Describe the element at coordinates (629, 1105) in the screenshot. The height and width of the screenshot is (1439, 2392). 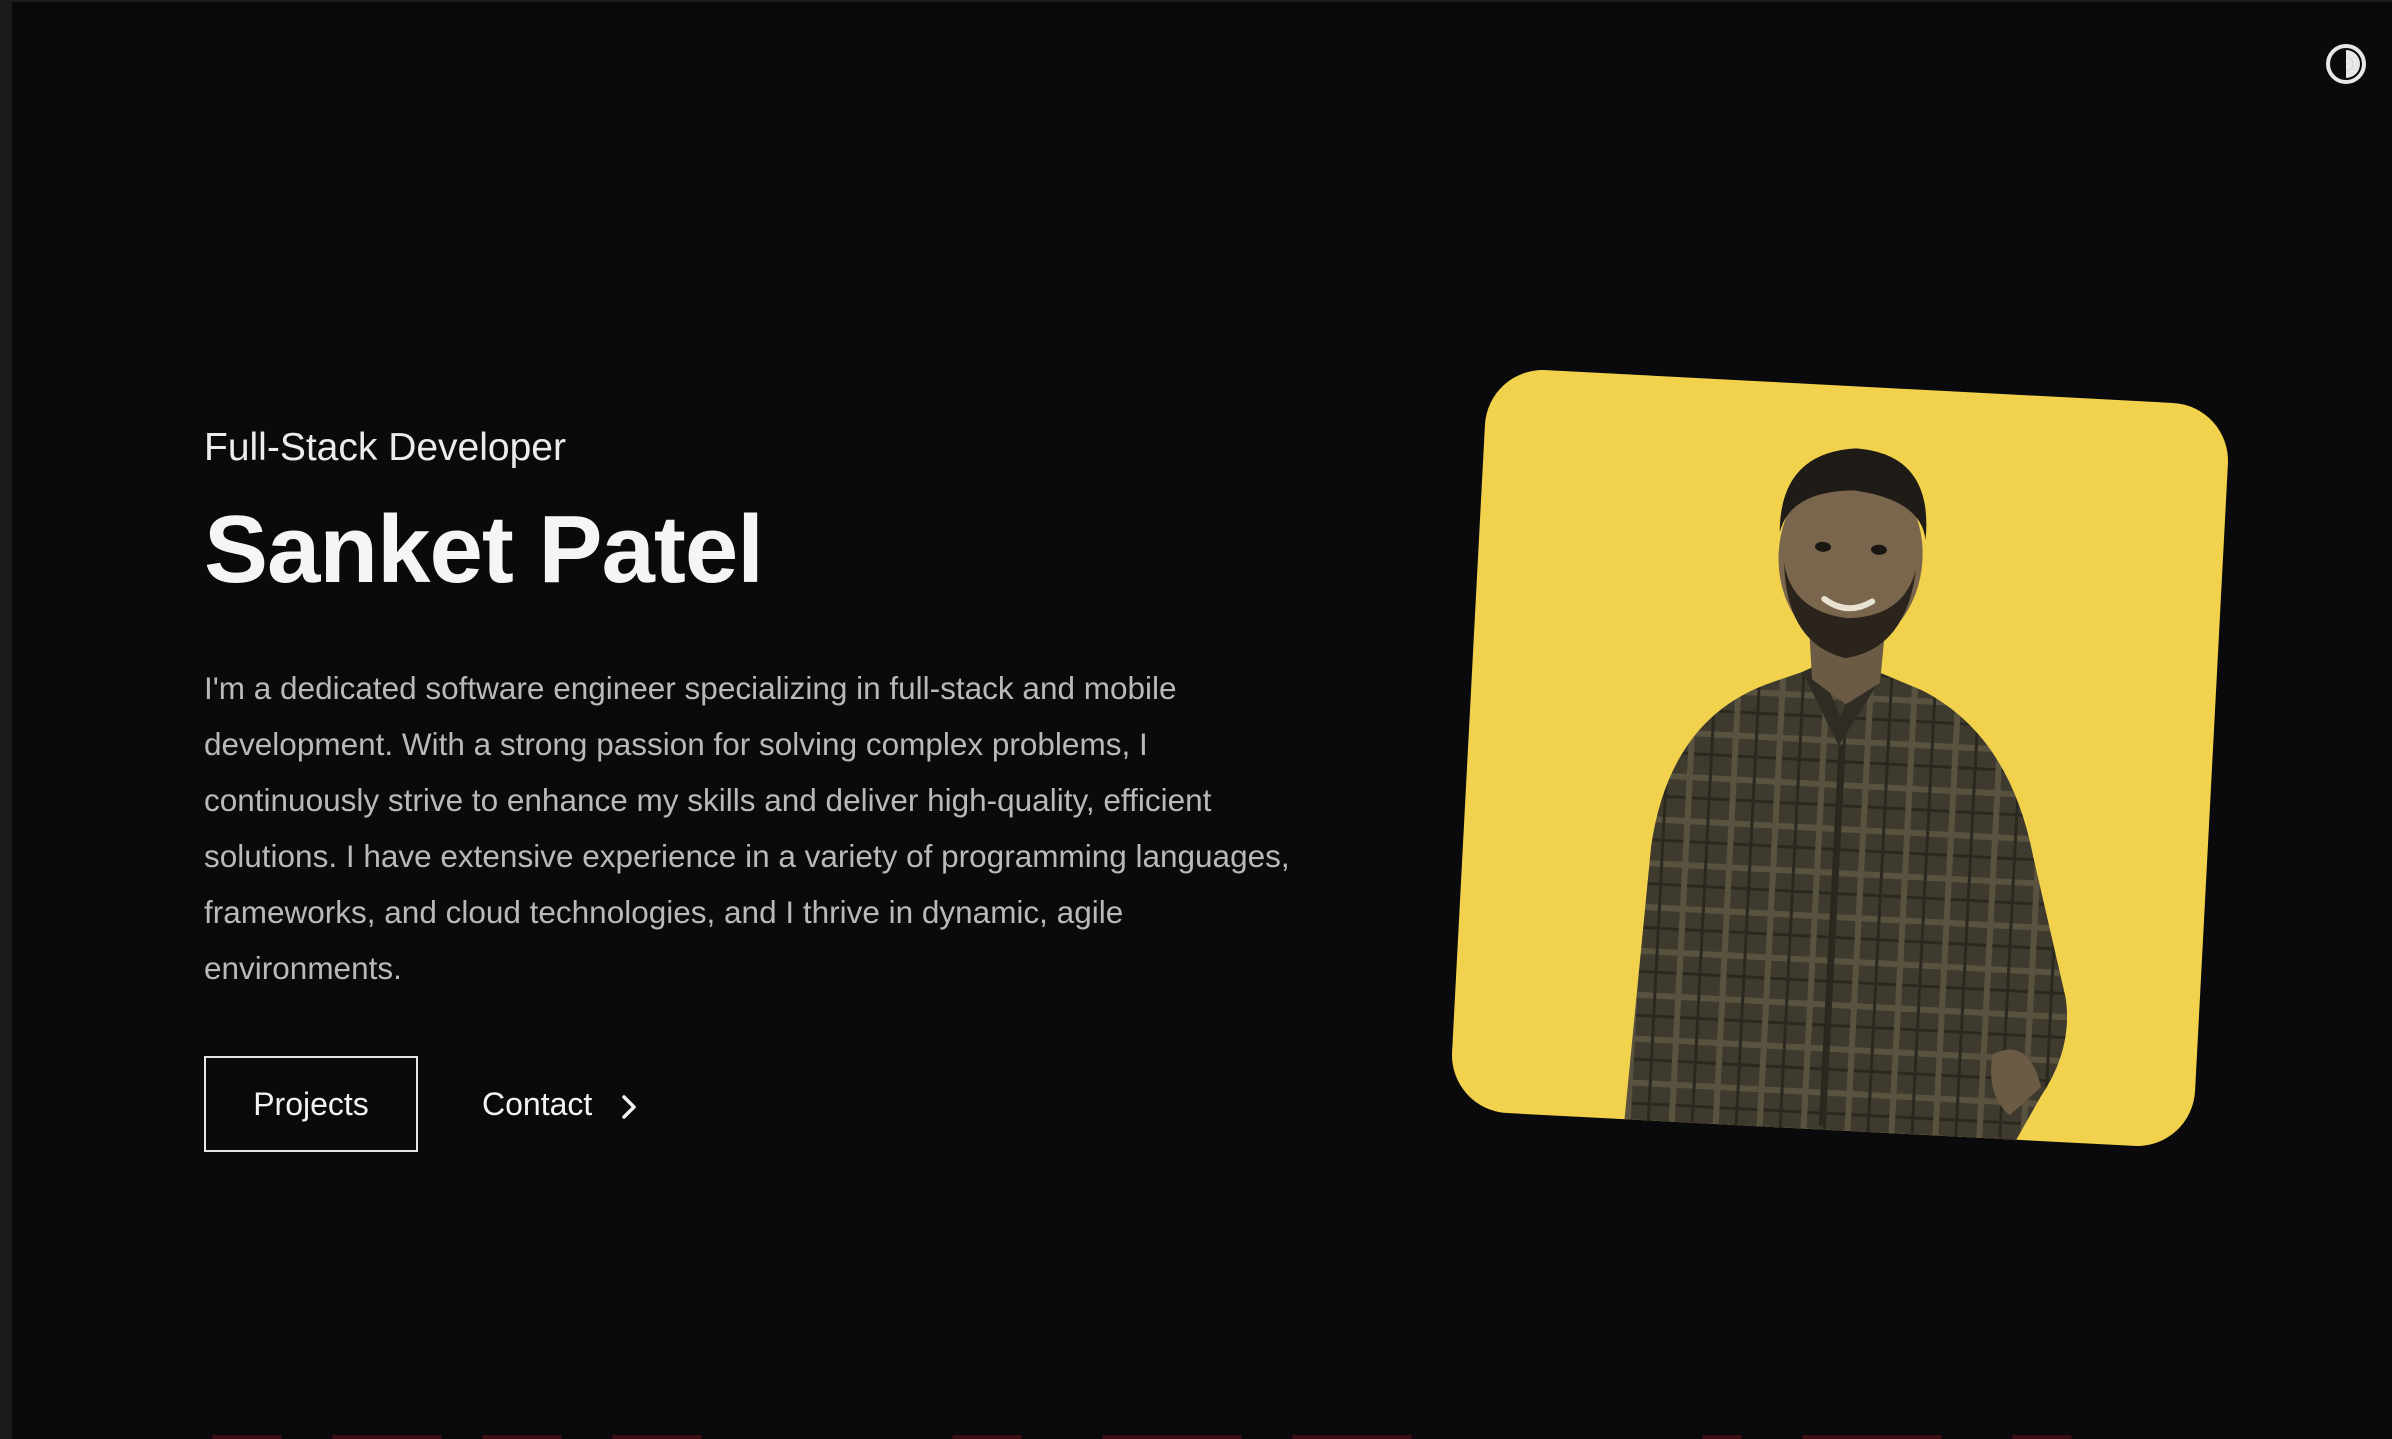
I see `chevron-right-icon` at that location.